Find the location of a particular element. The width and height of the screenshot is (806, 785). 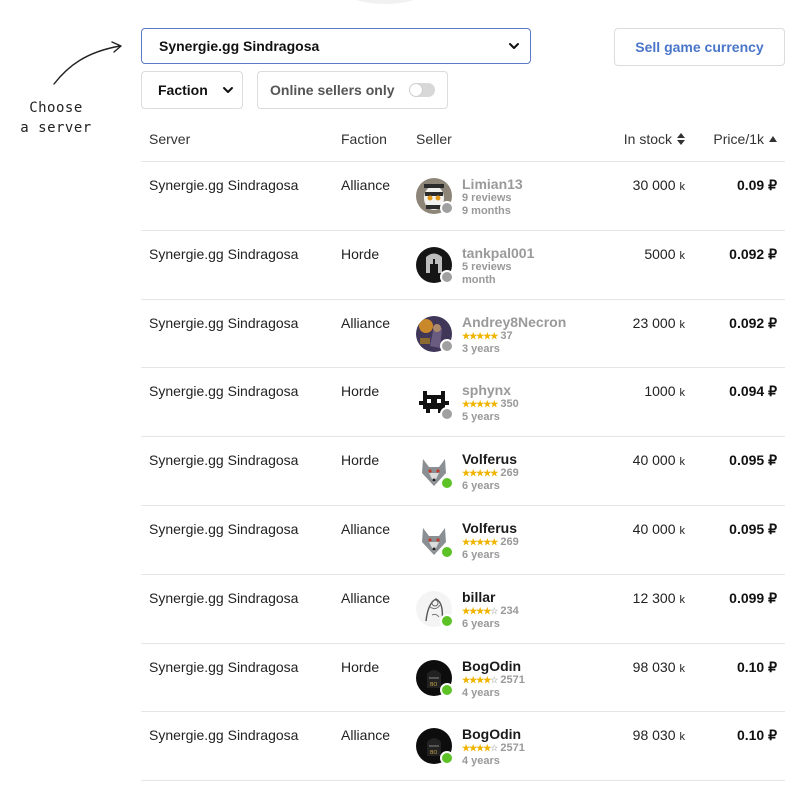

seller-name: Andrey8Necron is located at coordinates (514, 322).